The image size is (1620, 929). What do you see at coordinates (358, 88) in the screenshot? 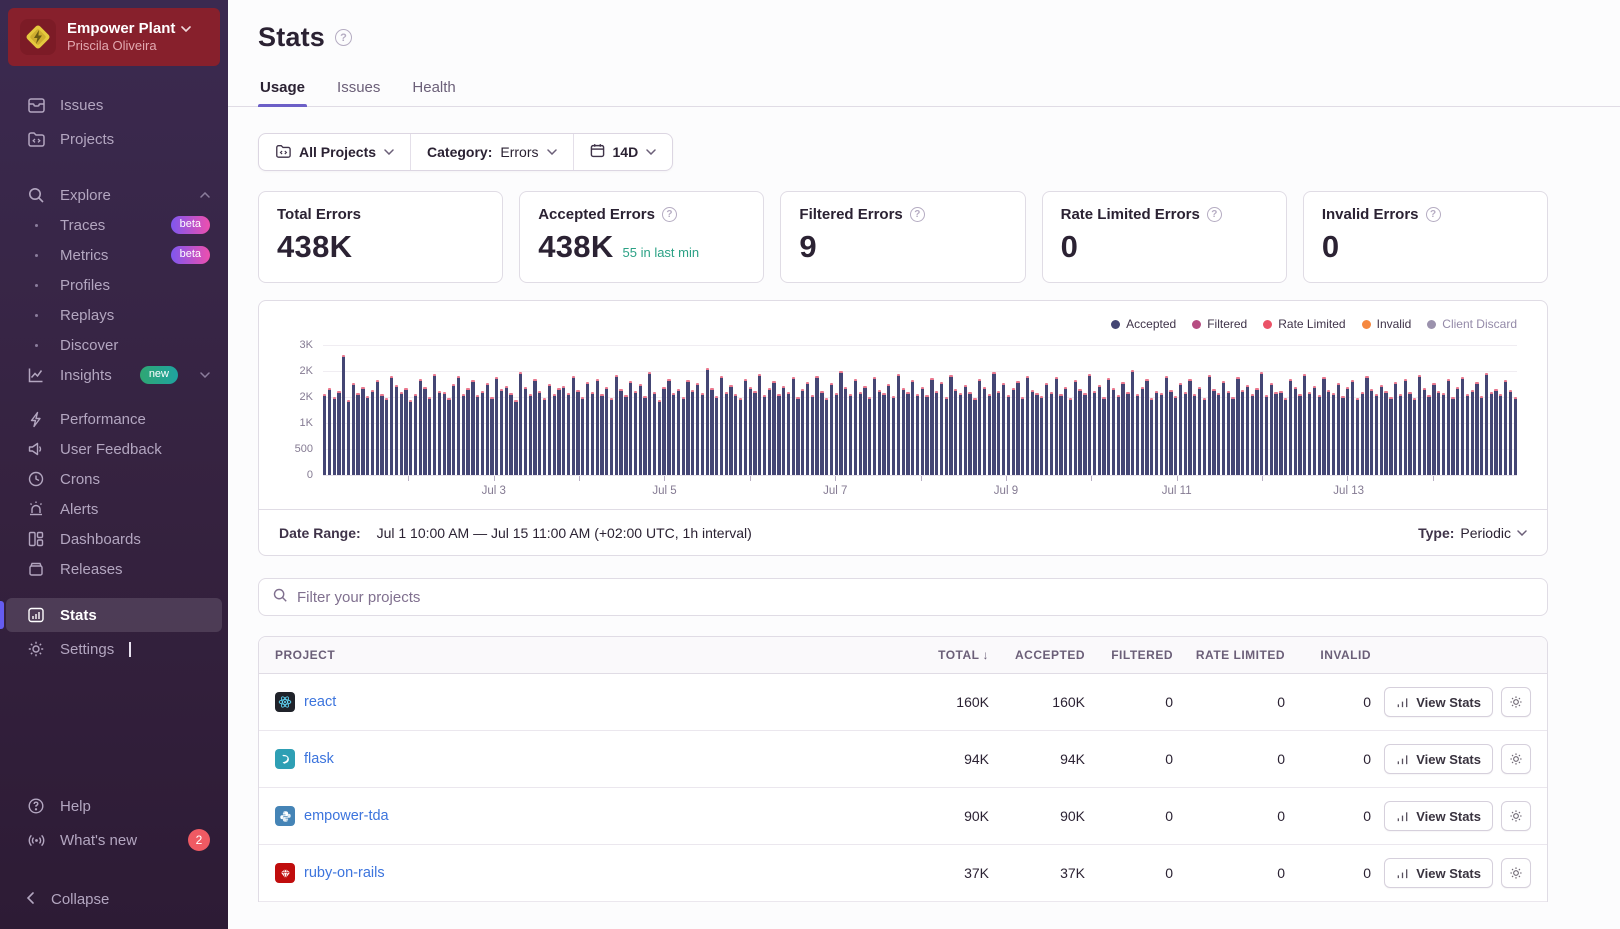
I see `tab-issues: Issues` at bounding box center [358, 88].